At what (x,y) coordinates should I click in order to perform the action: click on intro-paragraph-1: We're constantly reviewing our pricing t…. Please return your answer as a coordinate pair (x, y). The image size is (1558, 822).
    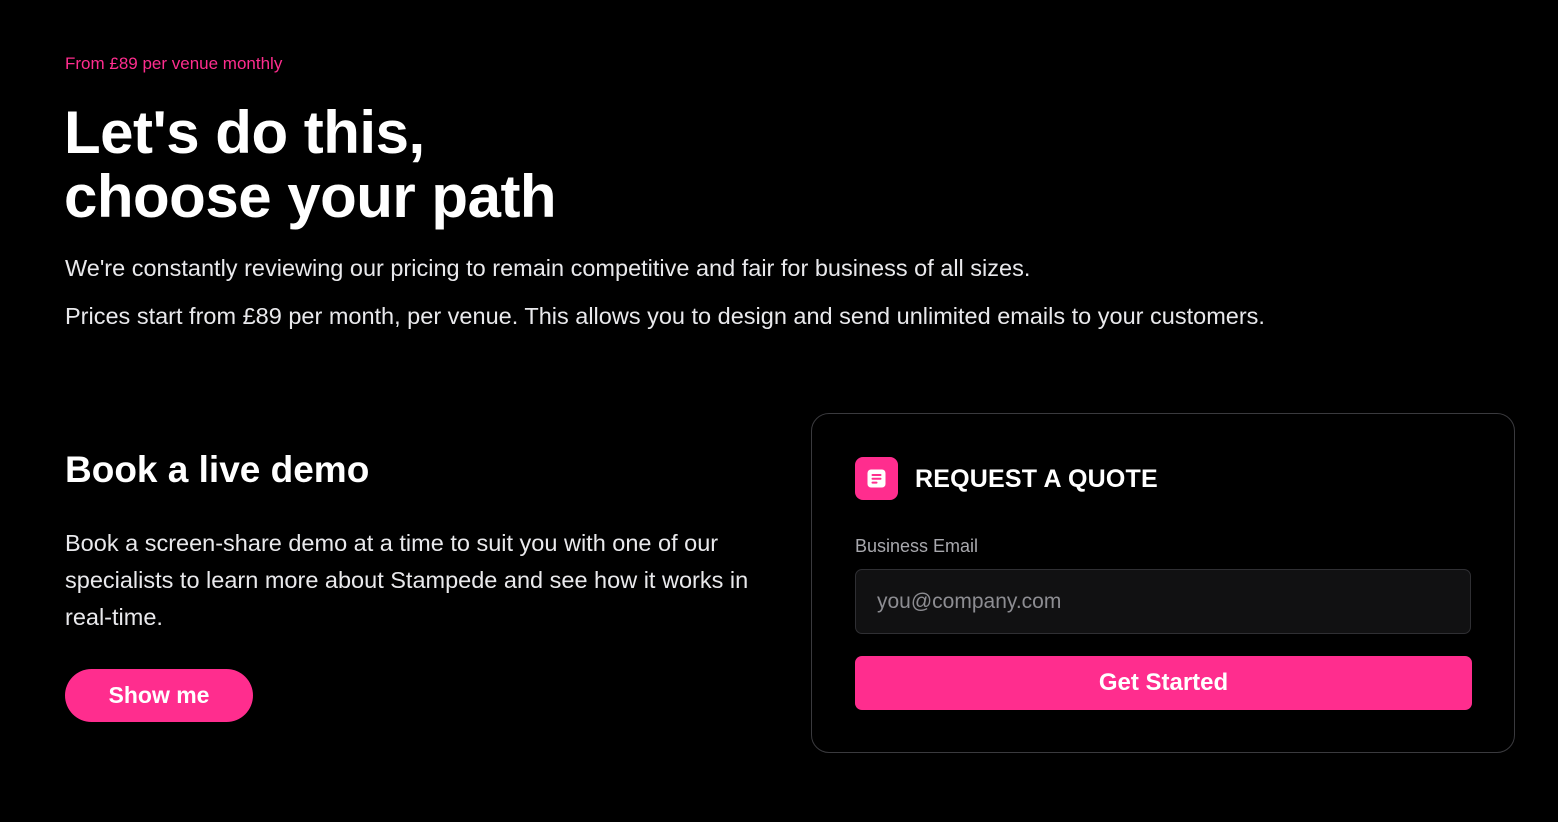
    Looking at the image, I should click on (548, 268).